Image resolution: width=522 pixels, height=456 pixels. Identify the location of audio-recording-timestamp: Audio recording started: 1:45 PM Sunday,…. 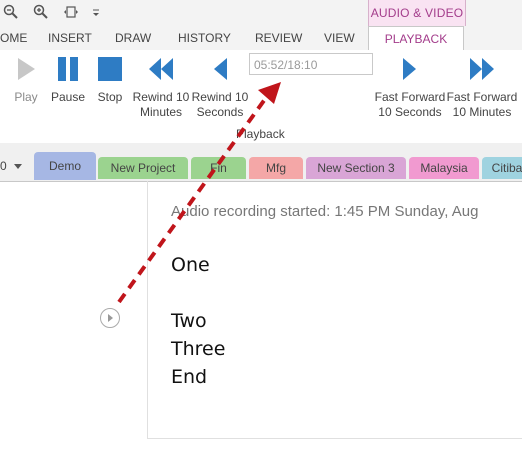
(325, 211).